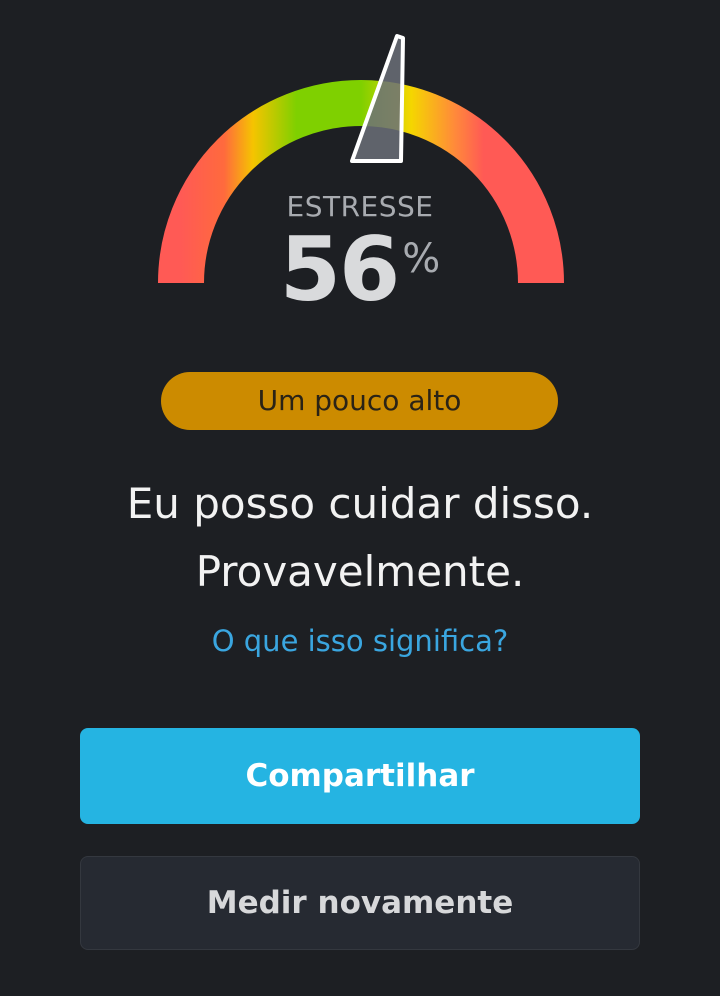  What do you see at coordinates (360, 571) in the screenshot?
I see `result-message-line2: Provavelmente.` at bounding box center [360, 571].